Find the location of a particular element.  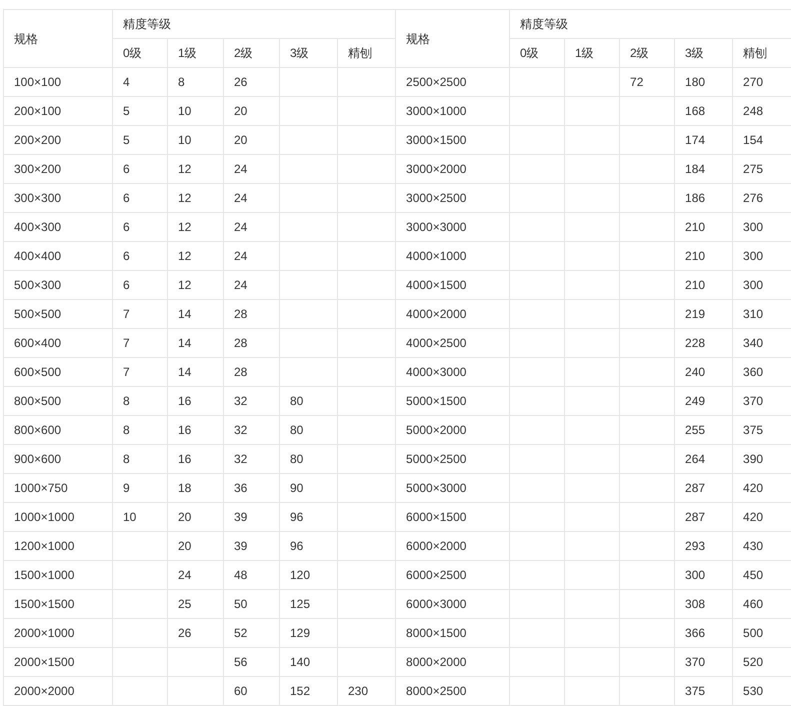

table-cell: 9 is located at coordinates (140, 488).